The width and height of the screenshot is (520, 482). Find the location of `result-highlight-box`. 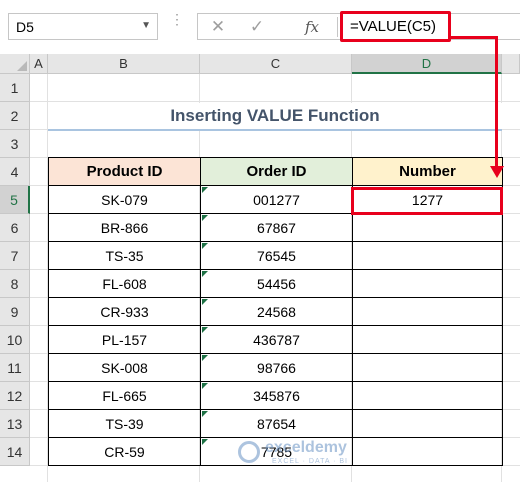

result-highlight-box is located at coordinates (427, 201).